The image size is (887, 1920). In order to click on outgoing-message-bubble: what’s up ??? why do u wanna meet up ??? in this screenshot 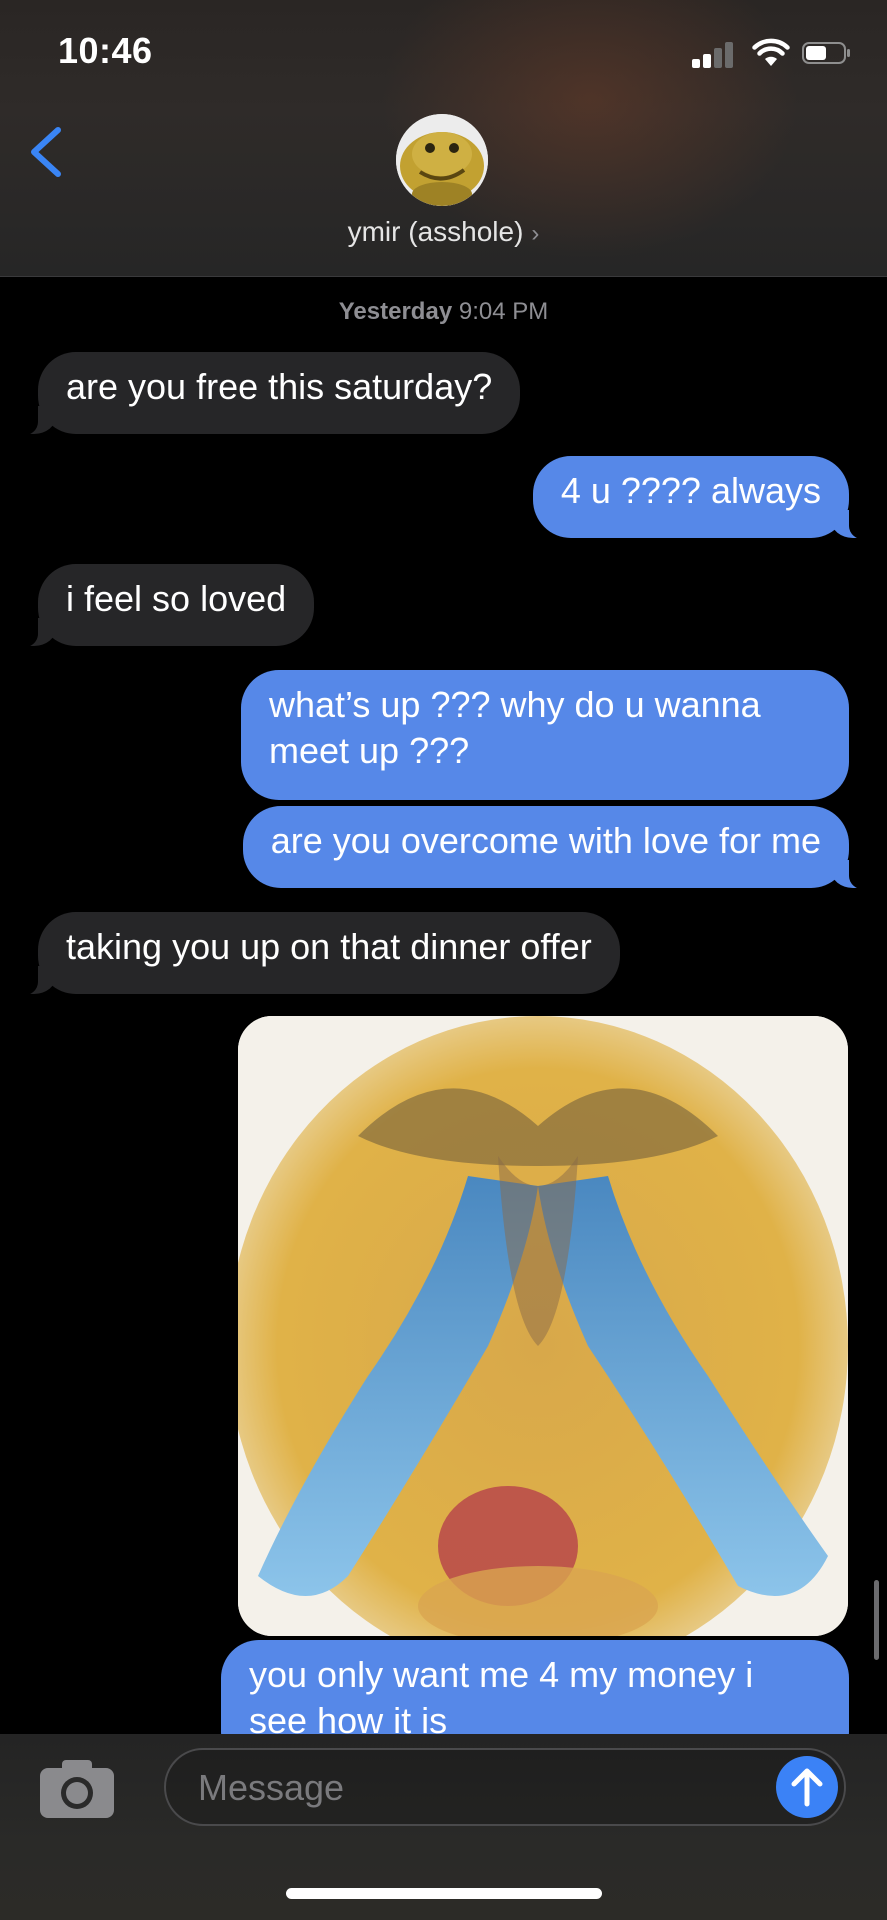, I will do `click(545, 735)`.